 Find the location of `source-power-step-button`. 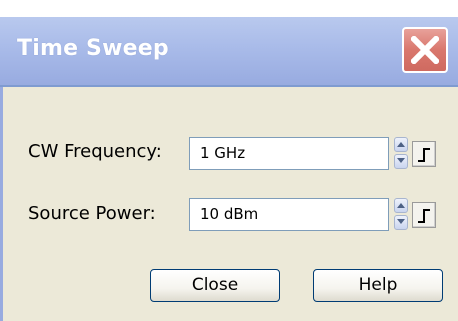

source-power-step-button is located at coordinates (424, 215).